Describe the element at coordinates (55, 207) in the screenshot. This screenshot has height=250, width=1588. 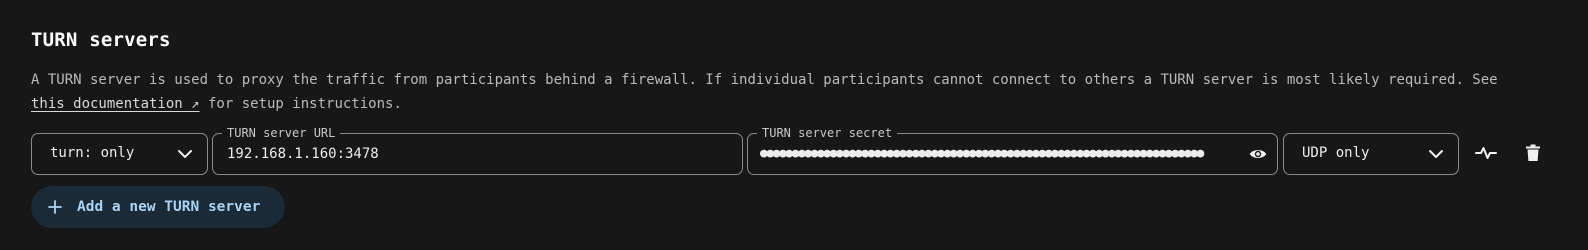
I see `plus-icon` at that location.